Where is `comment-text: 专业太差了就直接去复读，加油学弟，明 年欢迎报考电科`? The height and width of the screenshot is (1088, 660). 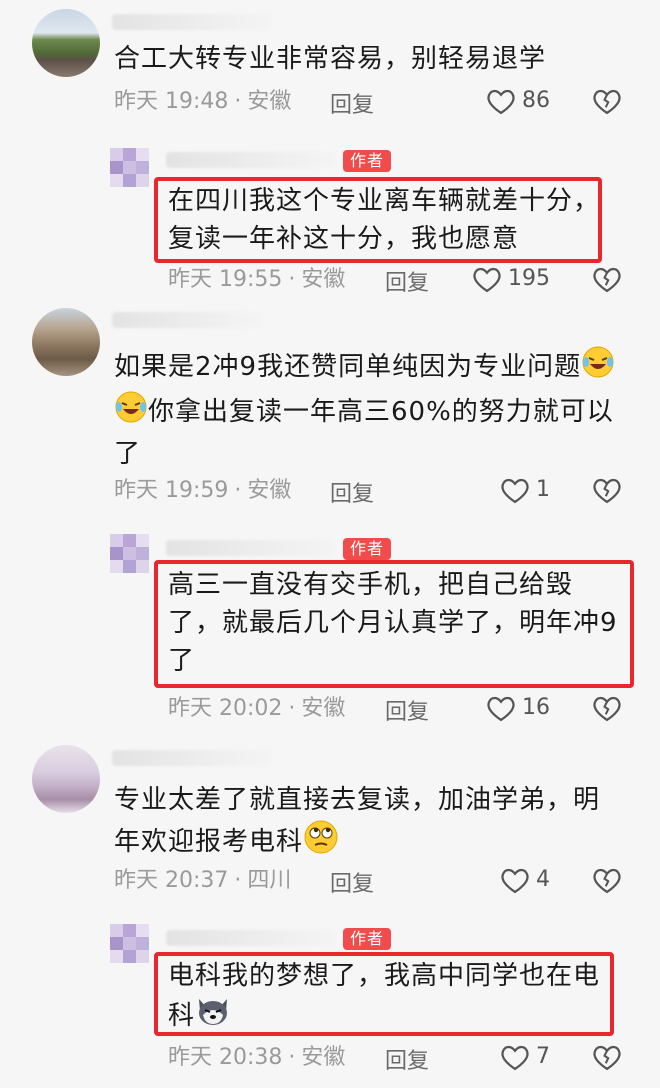
comment-text: 专业太差了就直接去复读，加油学弟，明 年欢迎报考电科 is located at coordinates (357, 823).